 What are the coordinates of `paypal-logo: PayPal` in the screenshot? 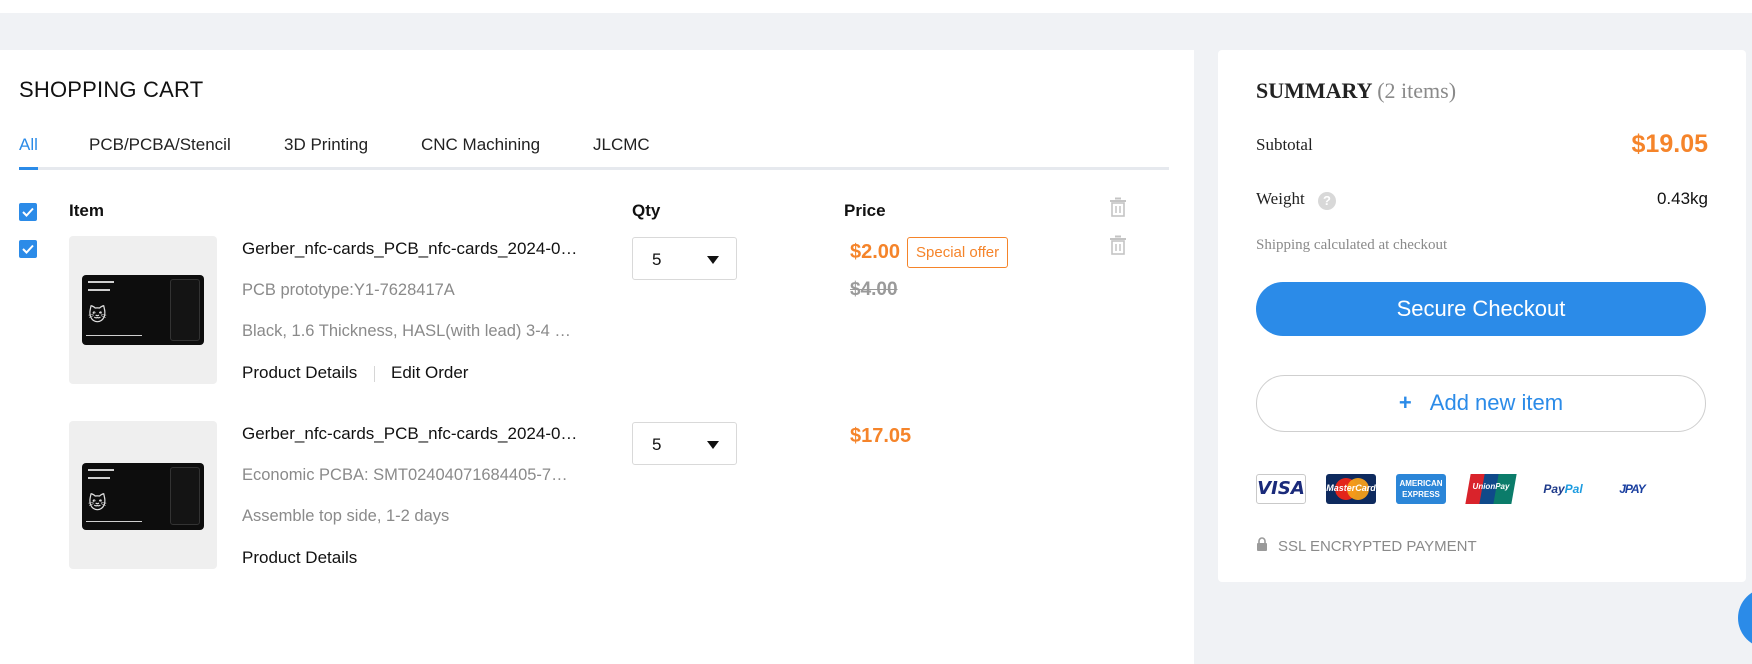 It's located at (1563, 489).